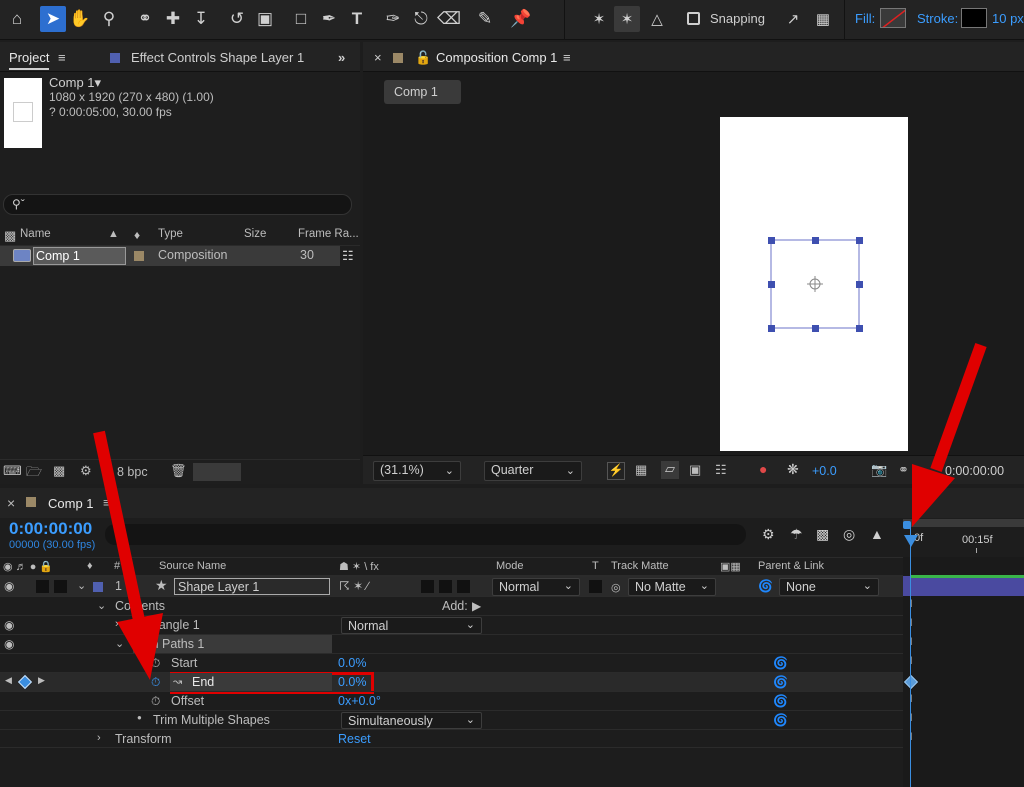  Describe the element at coordinates (672, 587) in the screenshot. I see `track-matte-dropdown: No Matte ⌄` at that location.